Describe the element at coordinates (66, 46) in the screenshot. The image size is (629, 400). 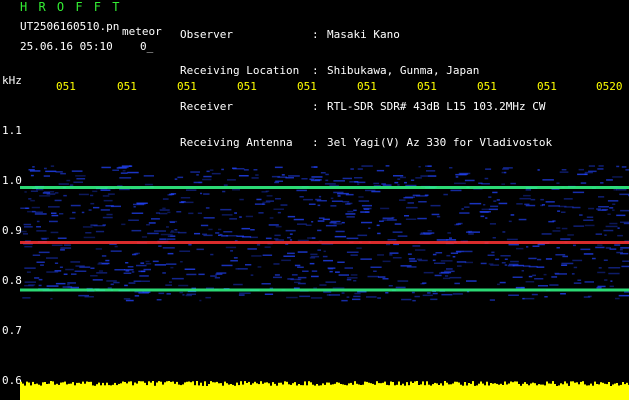
I see `datetime-label: 25.06.16 05:10` at that location.